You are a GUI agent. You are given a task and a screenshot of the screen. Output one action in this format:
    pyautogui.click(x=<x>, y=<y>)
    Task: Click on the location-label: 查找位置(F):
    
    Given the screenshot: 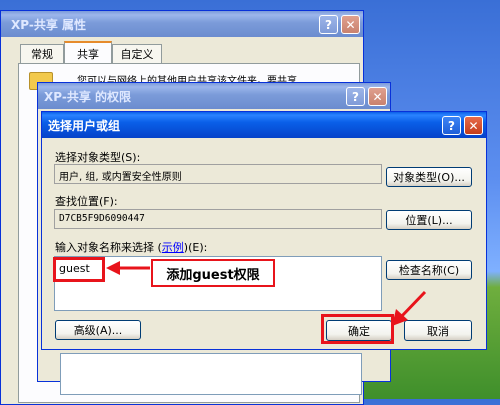 What is the action you would take?
    pyautogui.click(x=86, y=201)
    